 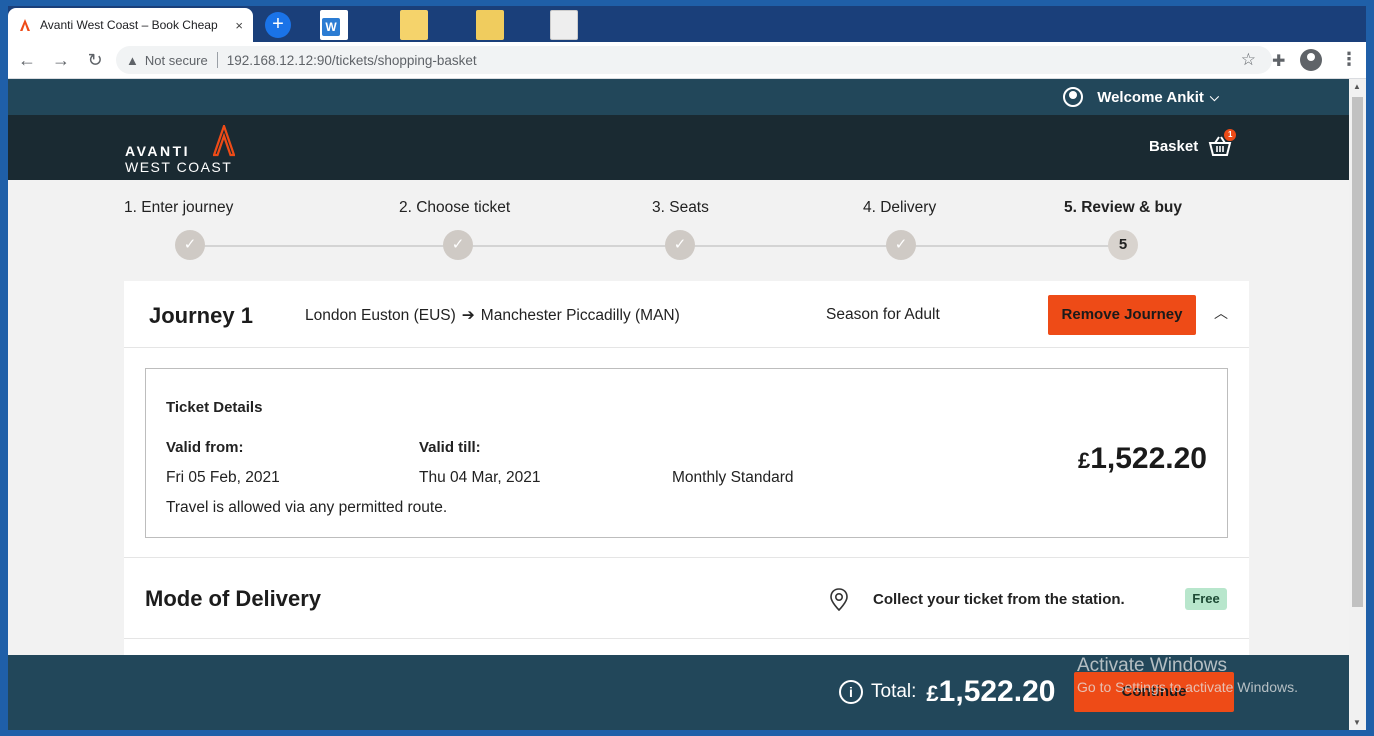 What do you see at coordinates (997, 691) in the screenshot?
I see `total-value: 1,522.20` at bounding box center [997, 691].